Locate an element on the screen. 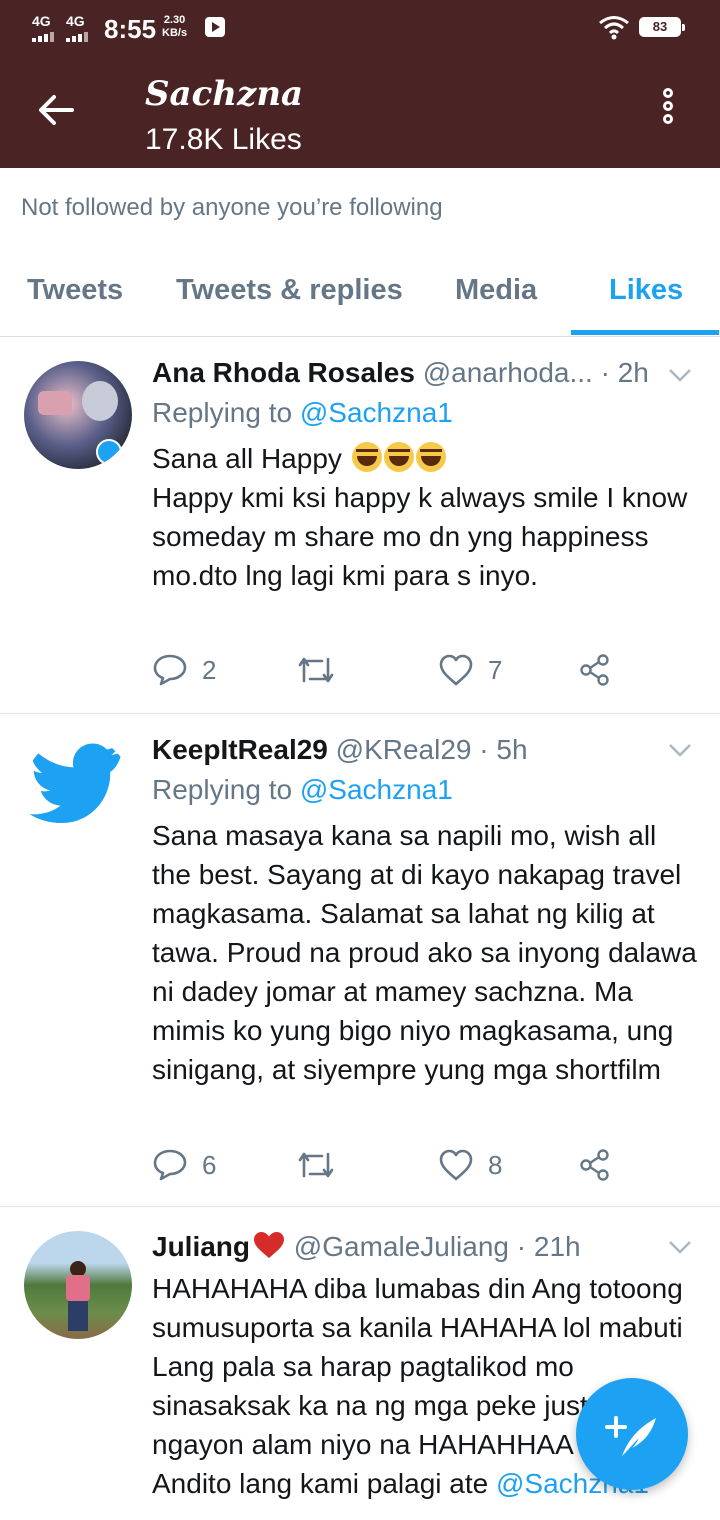  tab-tweets: Tweets is located at coordinates (75, 290).